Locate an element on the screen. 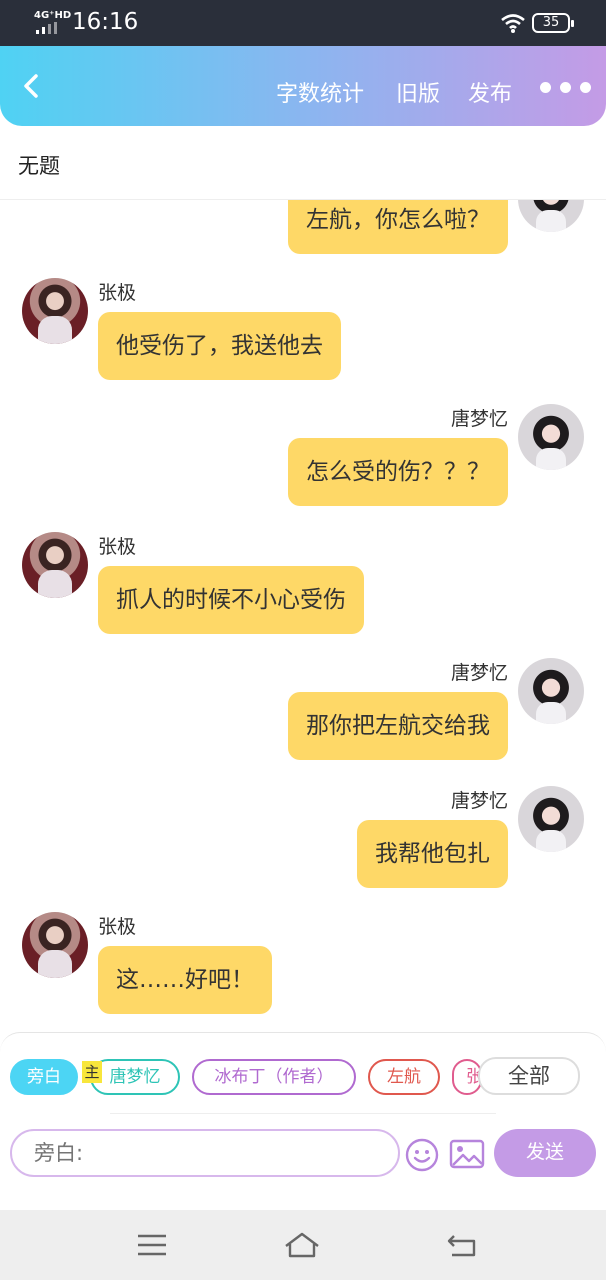 Image resolution: width=606 pixels, height=1280 pixels. main-role-badge: 主 is located at coordinates (92, 1072).